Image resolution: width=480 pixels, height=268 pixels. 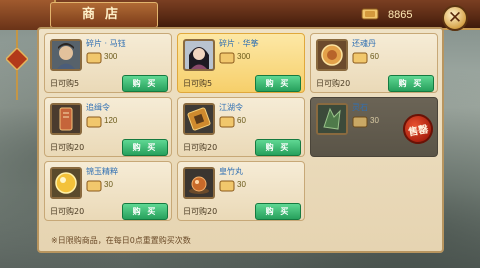 I want to click on item-name: 碎片 · 马钰, so click(x=106, y=43).